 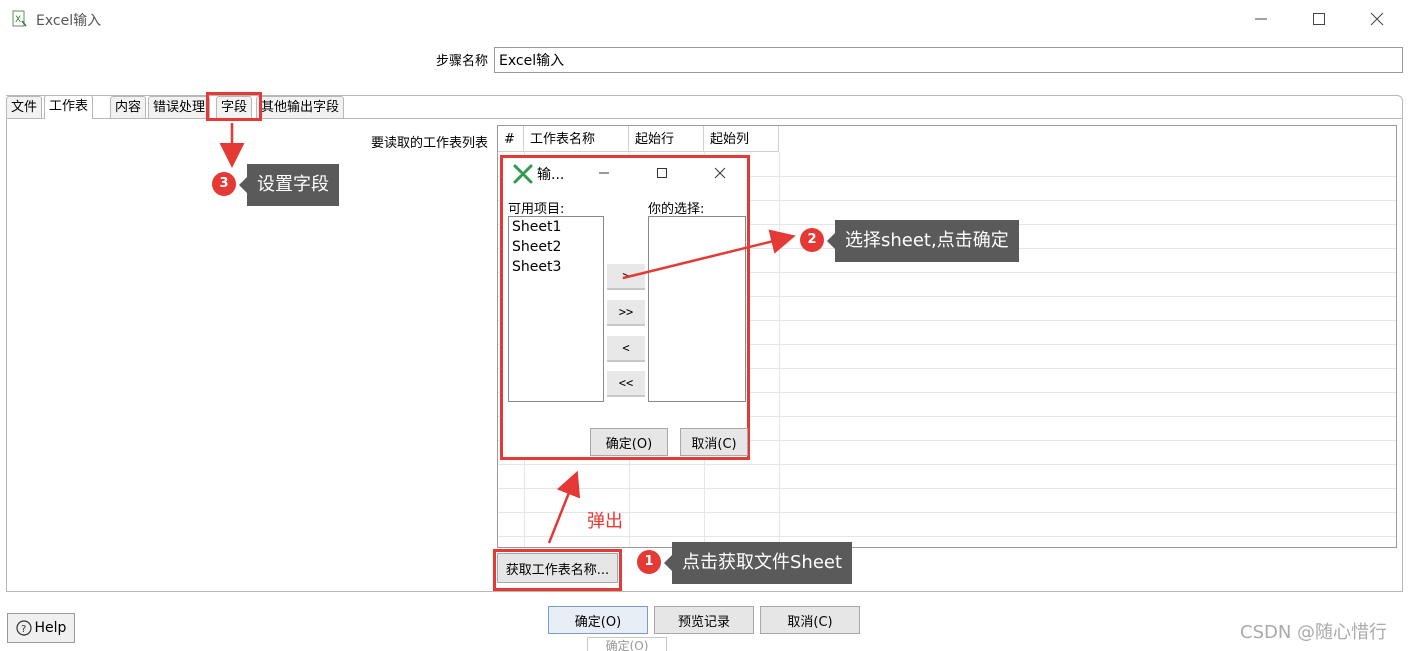 What do you see at coordinates (626, 384) in the screenshot?
I see `remove-all-button: <<` at bounding box center [626, 384].